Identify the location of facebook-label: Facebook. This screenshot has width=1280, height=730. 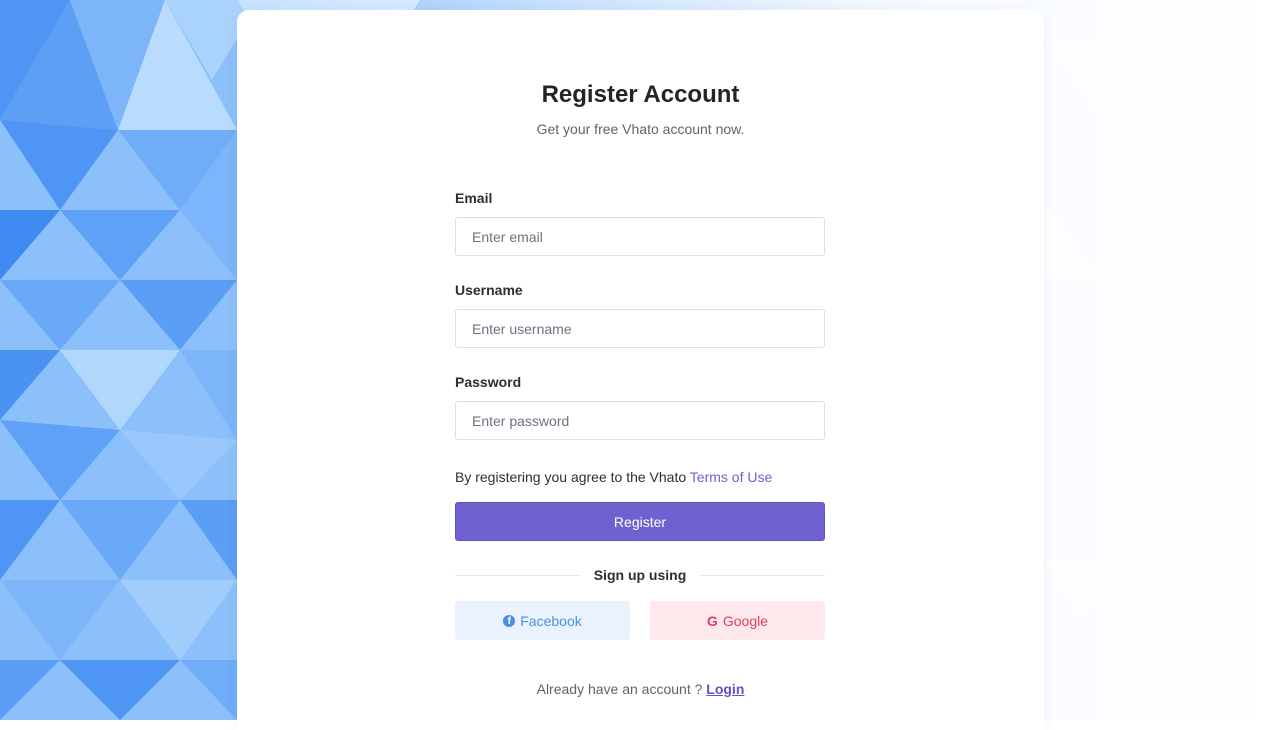
(551, 620).